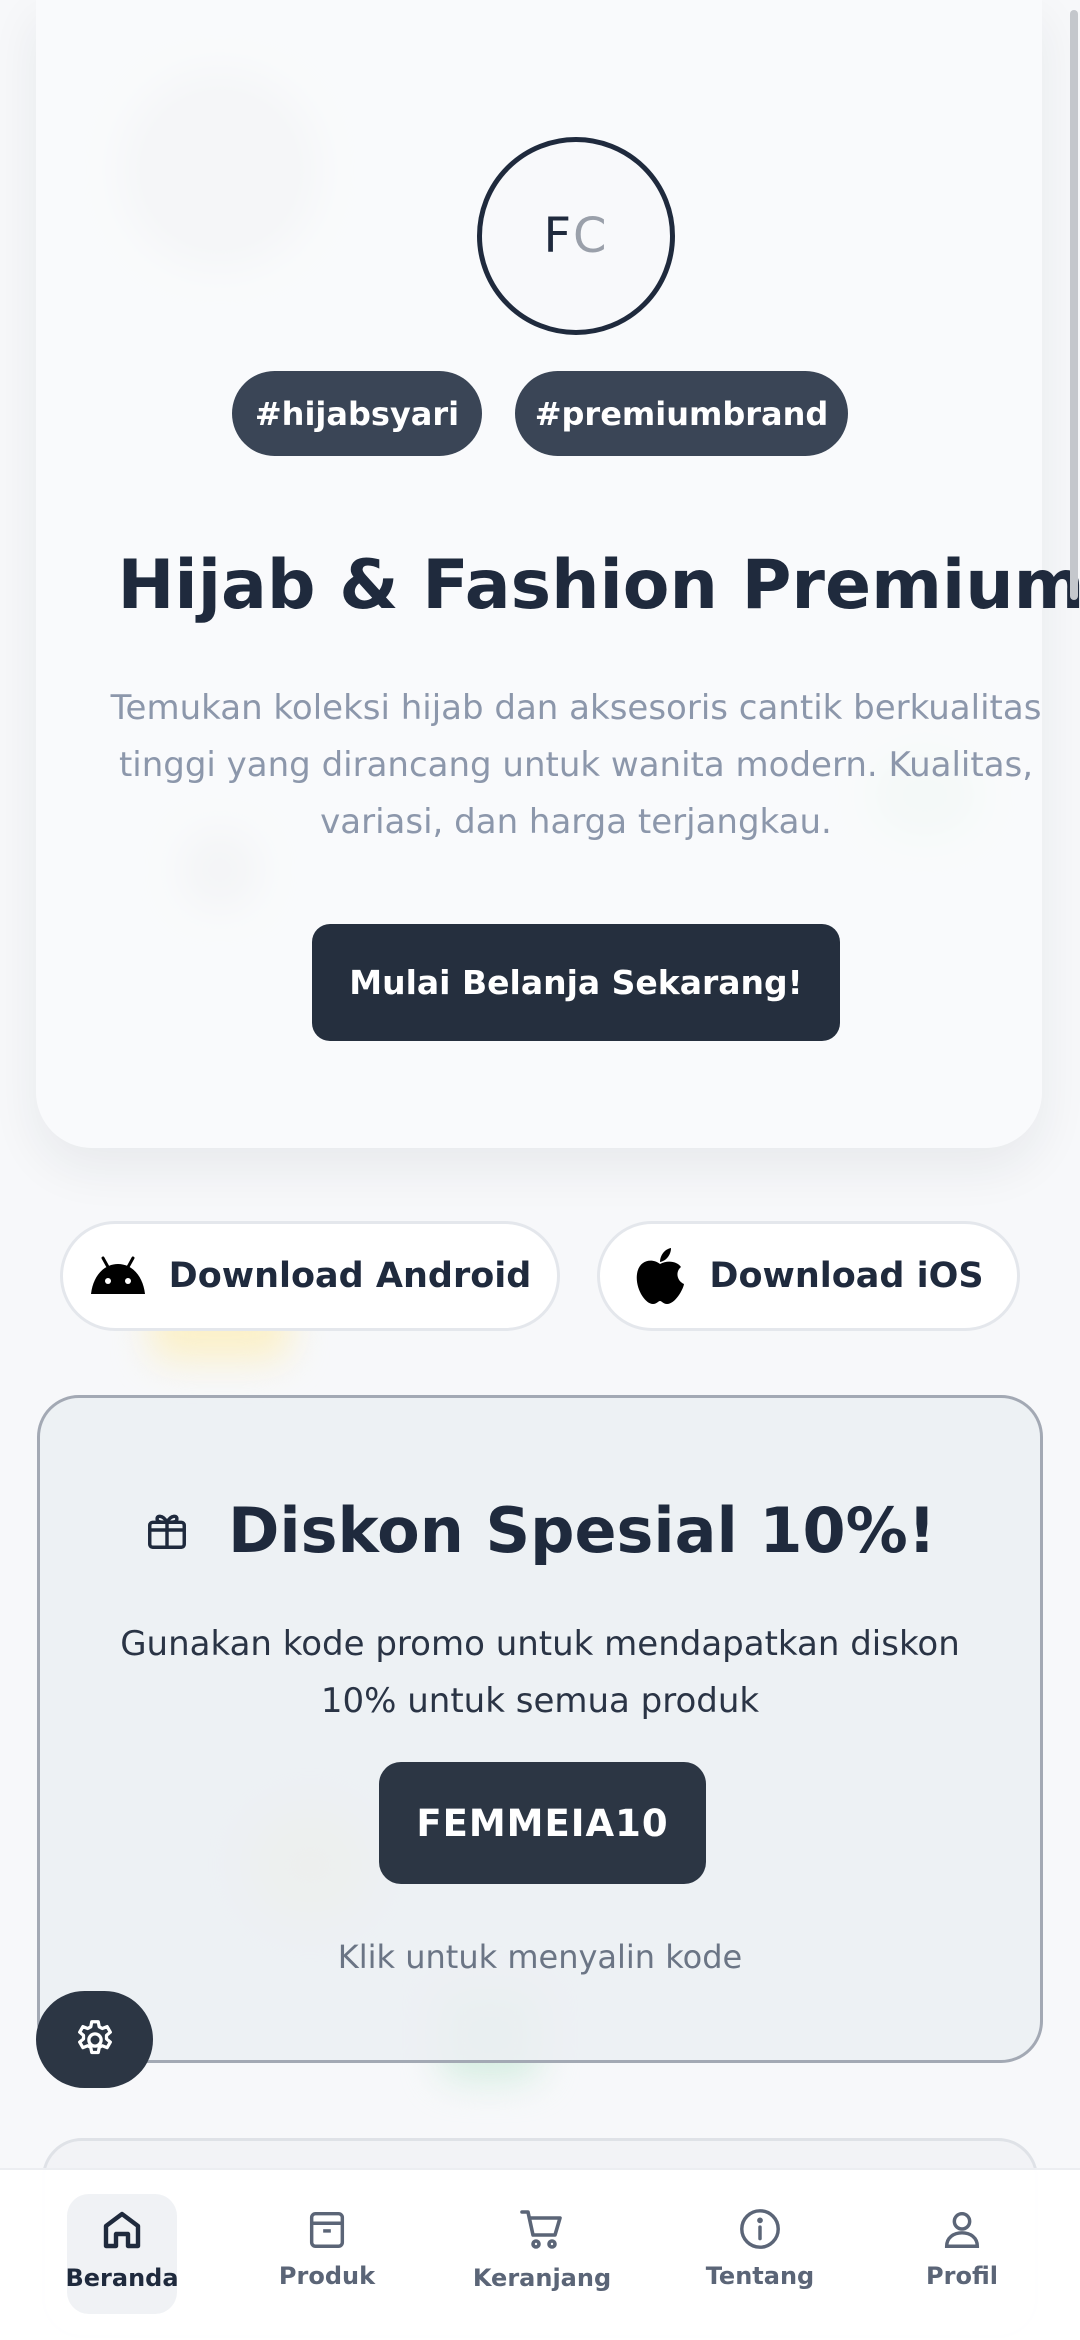 This screenshot has width=1080, height=2340. Describe the element at coordinates (962, 2254) in the screenshot. I see `nav-profil: Profil` at that location.